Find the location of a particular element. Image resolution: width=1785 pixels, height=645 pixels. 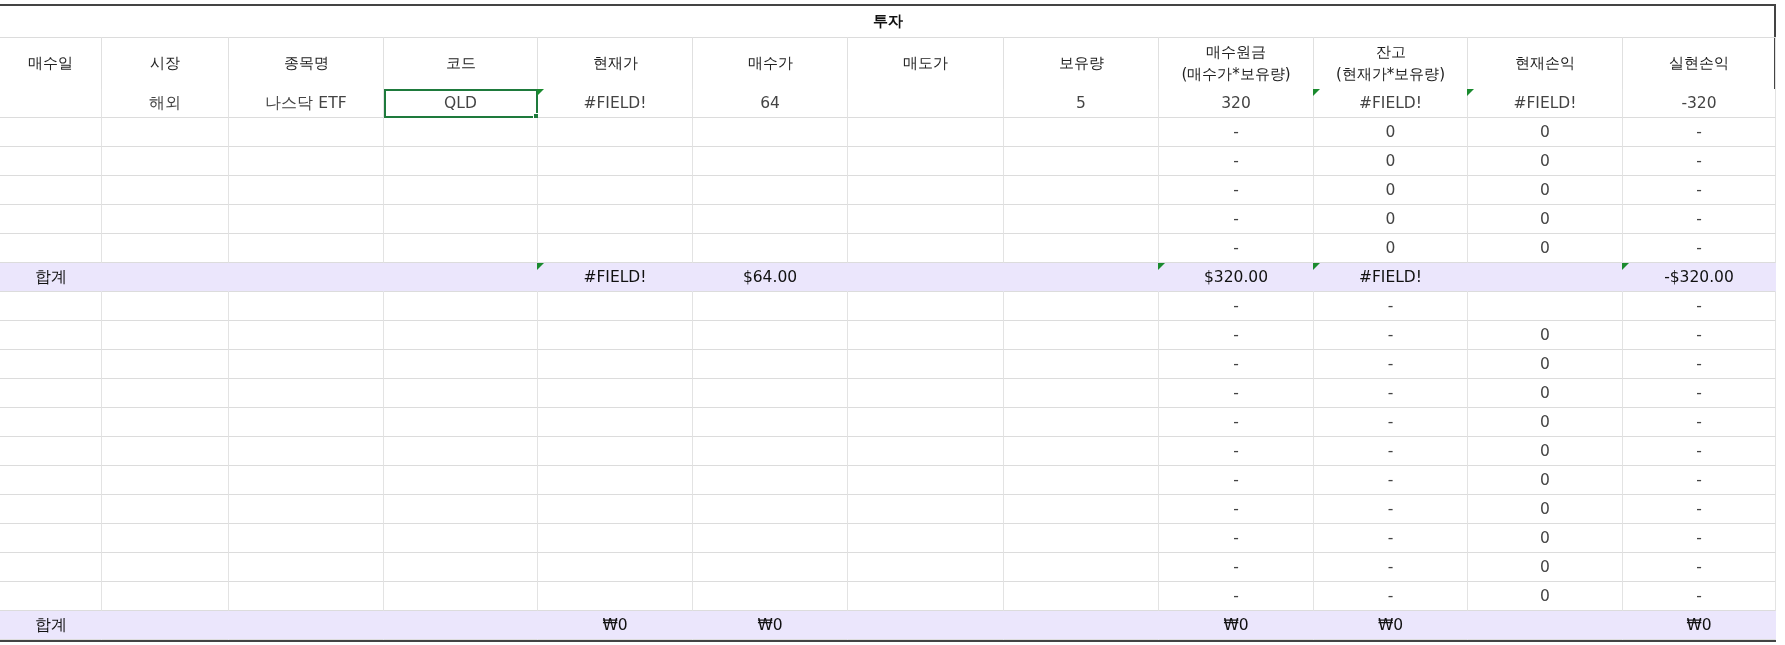

total-cell: $320.00 is located at coordinates (1236, 277).